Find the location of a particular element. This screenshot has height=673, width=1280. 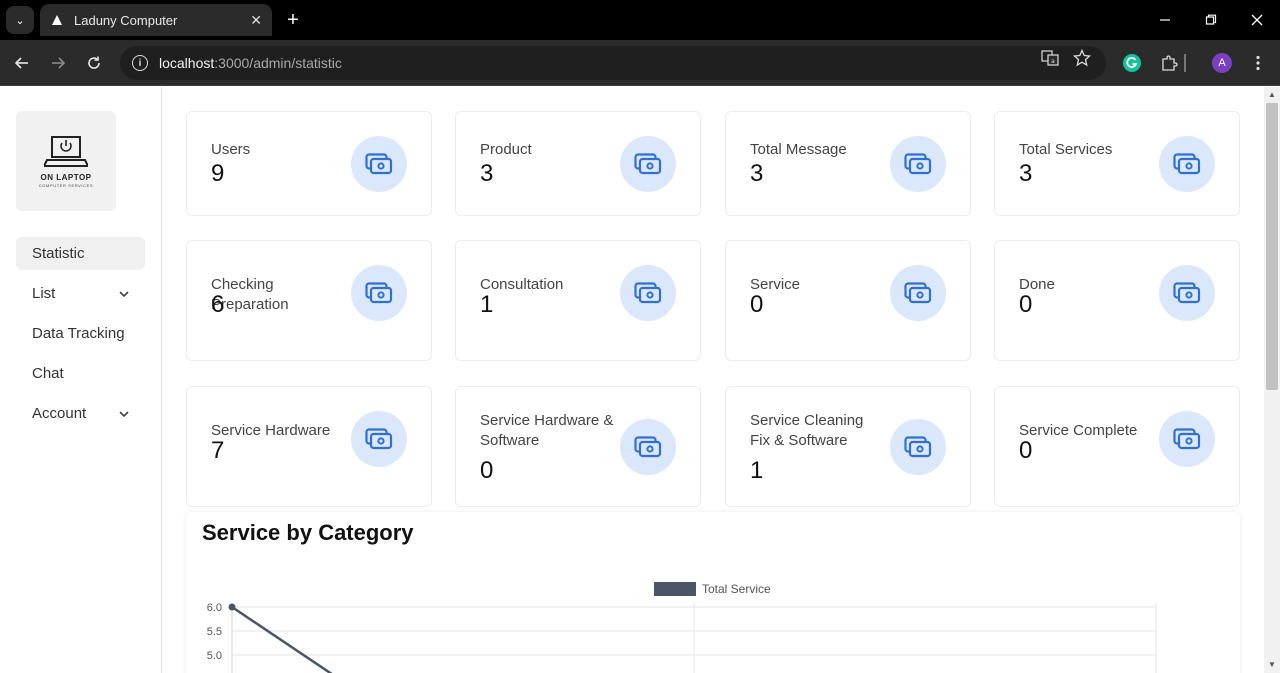

y-tick-label: 6.0 is located at coordinates (214, 608).